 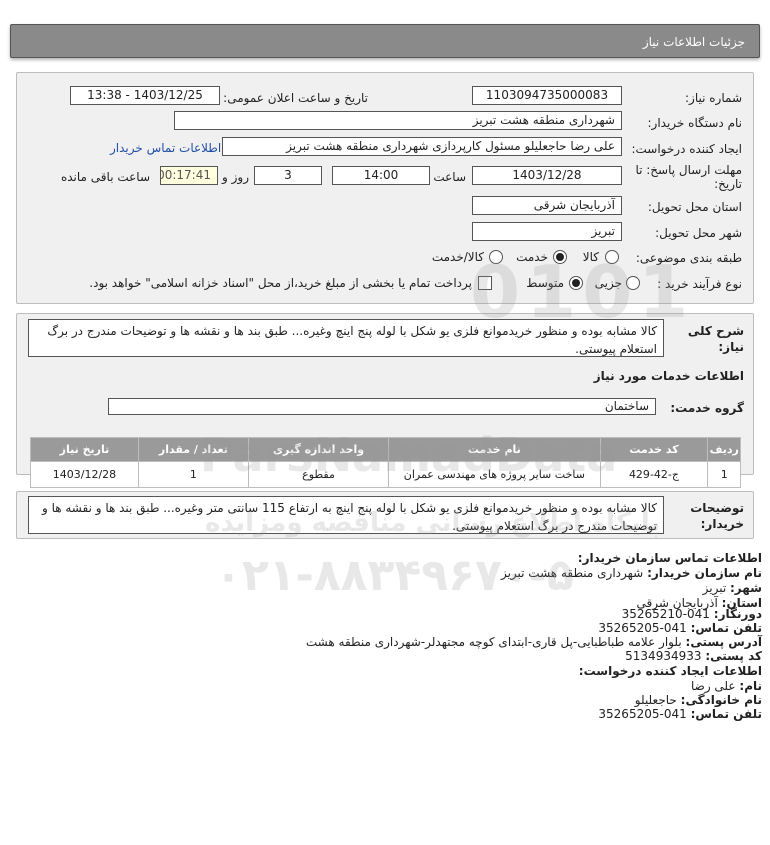 I want to click on cell-need-date: 1403/12/28, so click(x=84, y=474).